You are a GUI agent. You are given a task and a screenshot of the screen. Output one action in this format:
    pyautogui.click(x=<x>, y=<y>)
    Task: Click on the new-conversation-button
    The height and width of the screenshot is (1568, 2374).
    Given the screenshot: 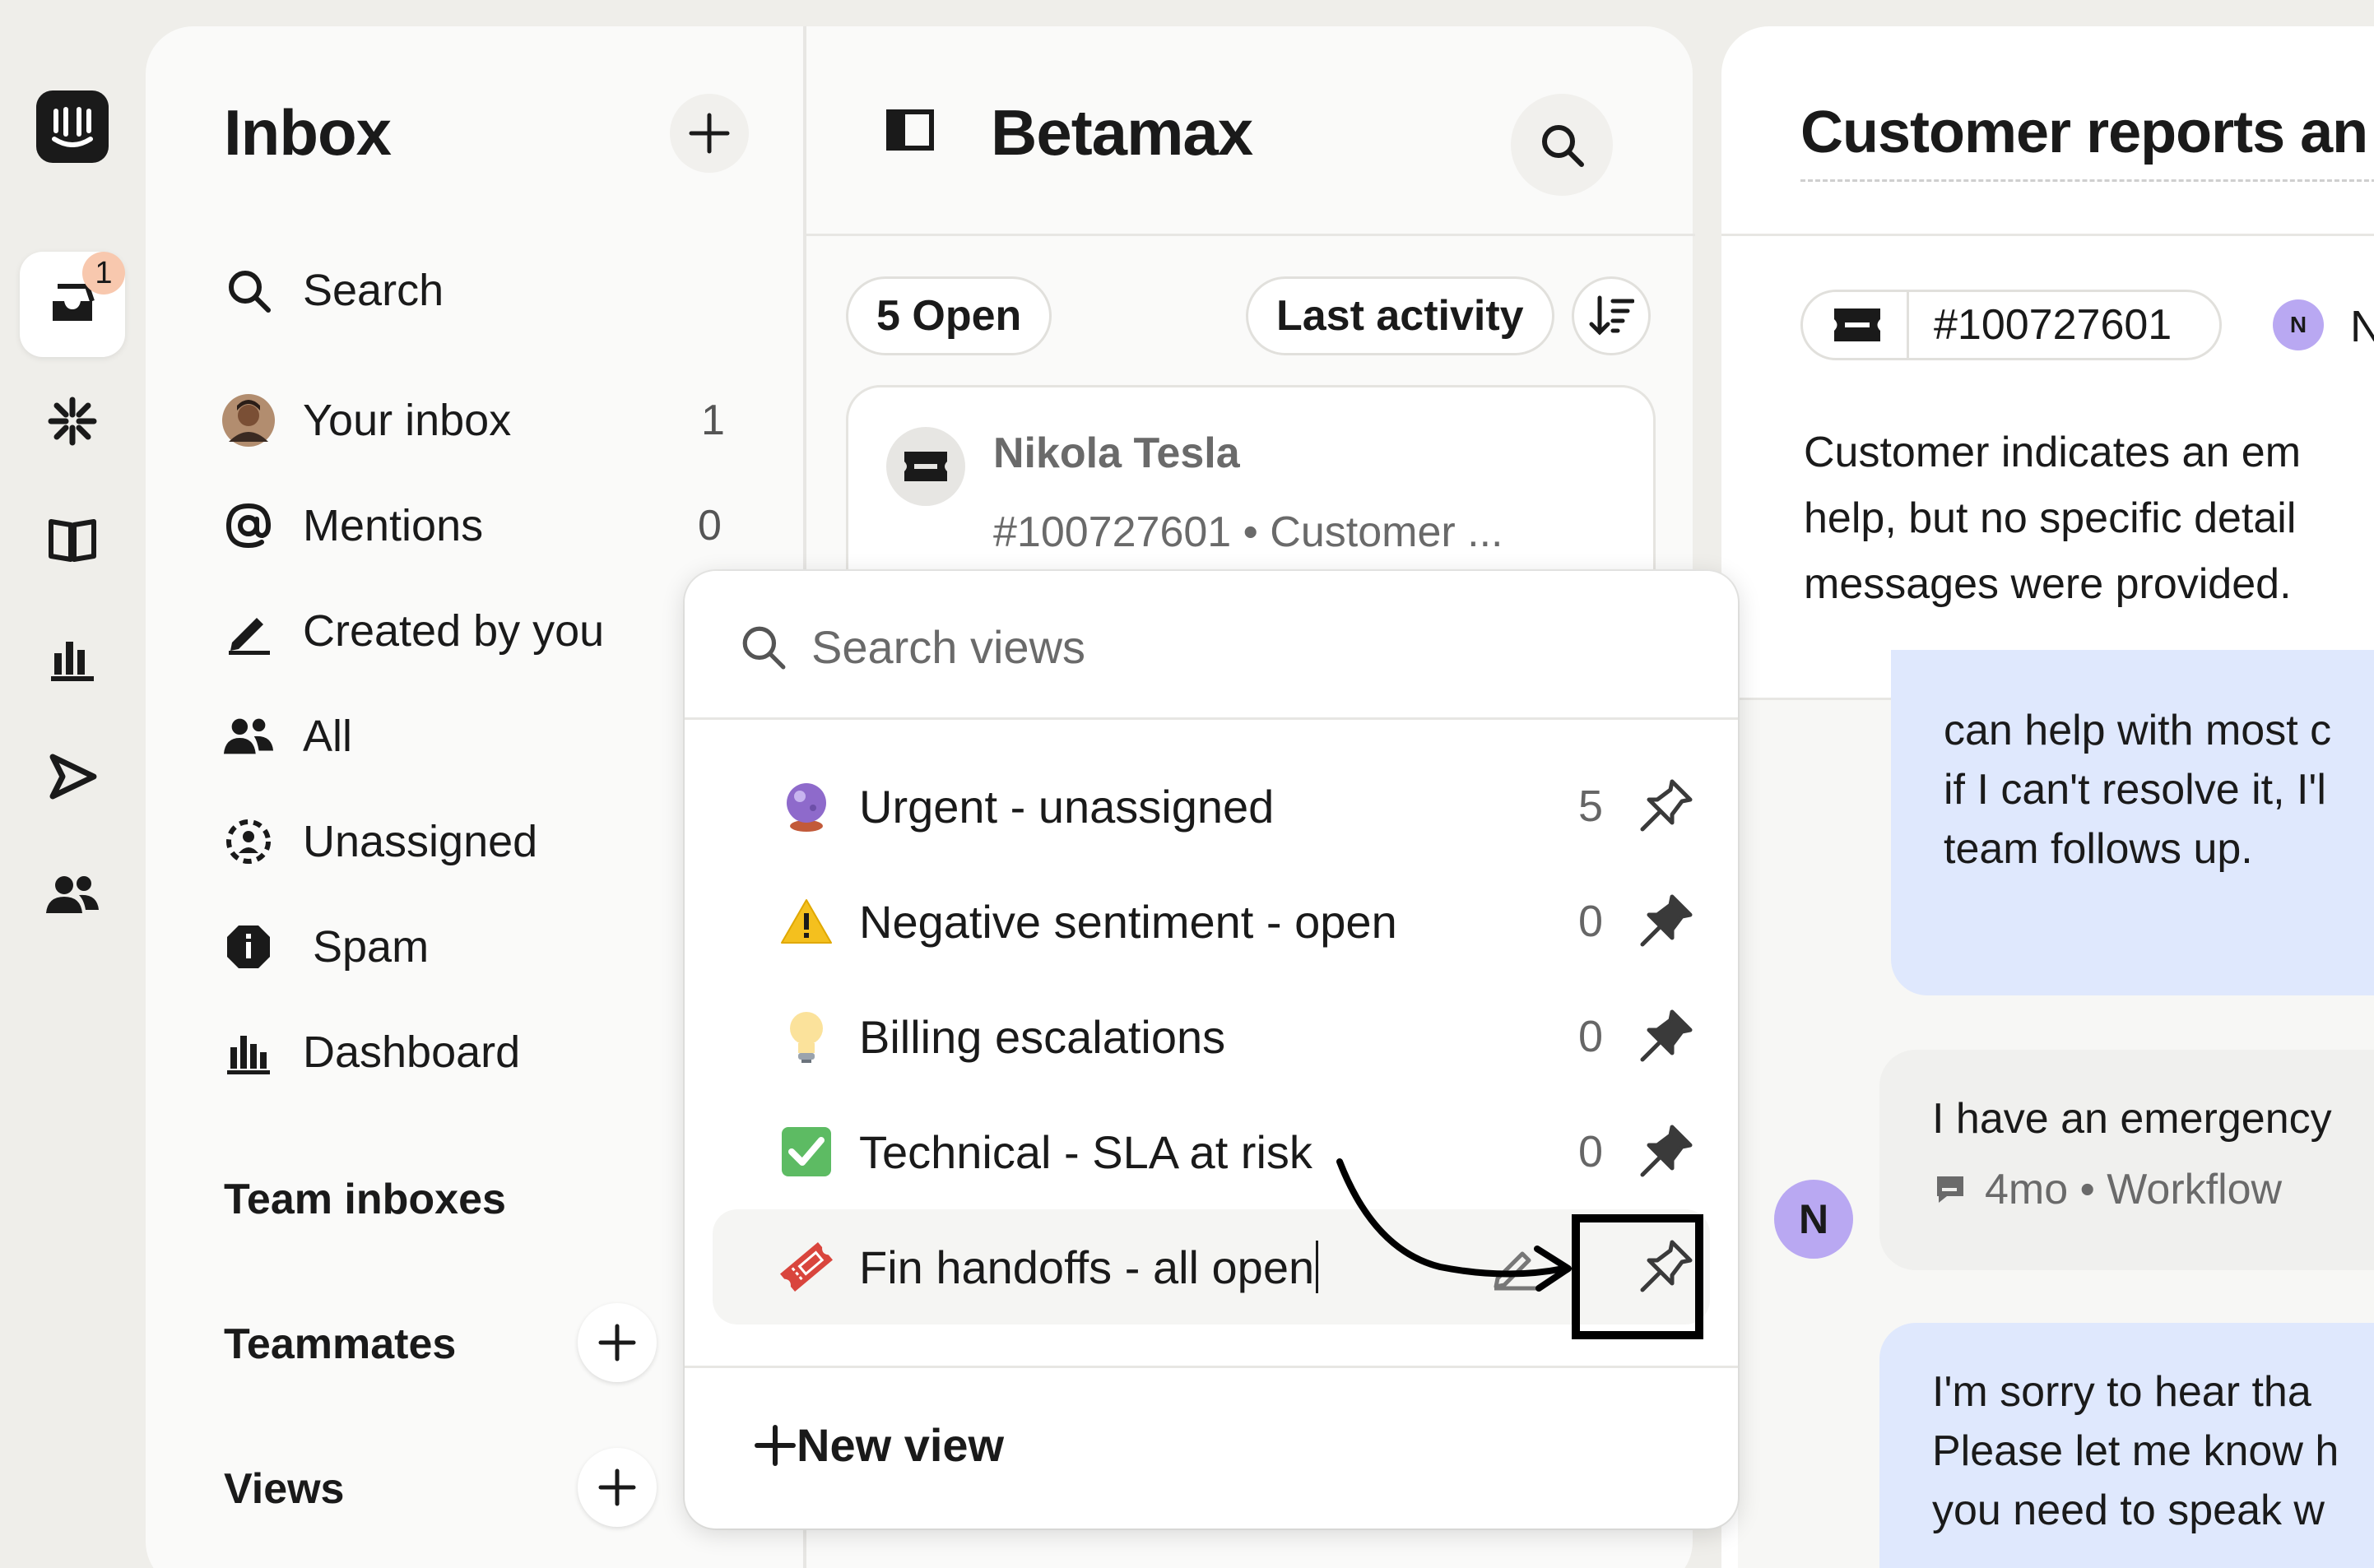 What is the action you would take?
    pyautogui.click(x=709, y=133)
    